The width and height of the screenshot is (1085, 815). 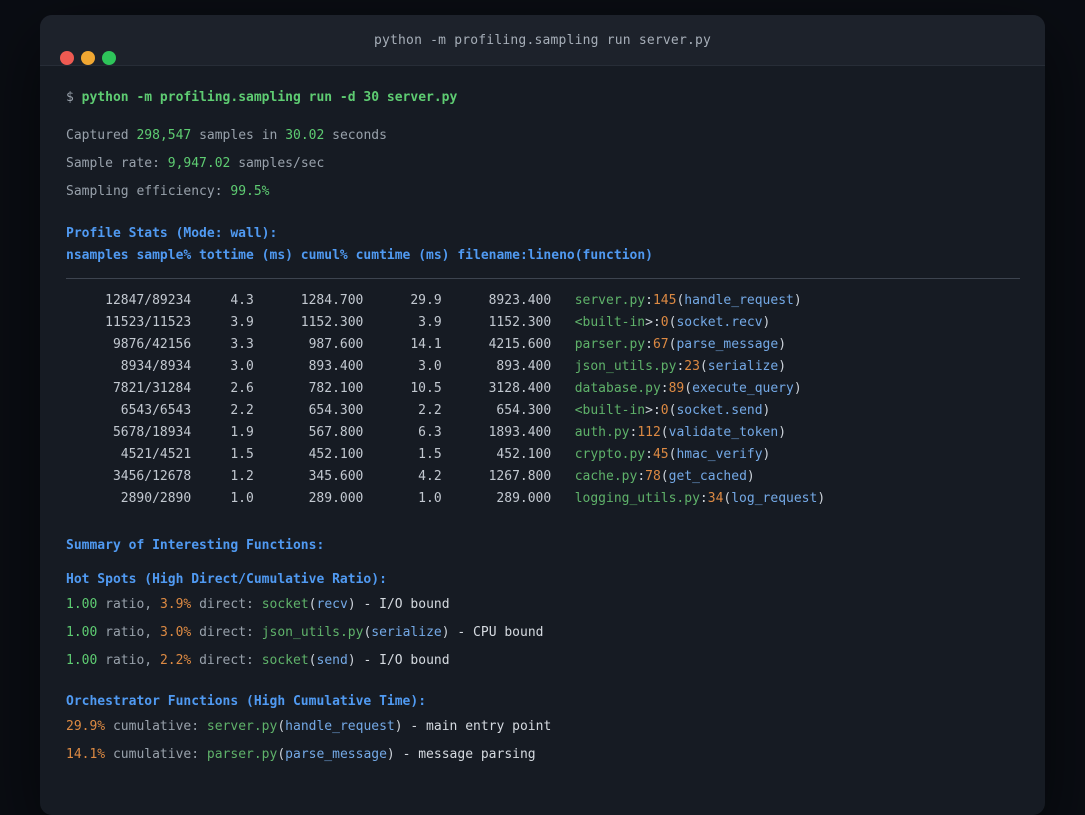 What do you see at coordinates (156, 366) in the screenshot?
I see `nsamples-cell: 8934/8934` at bounding box center [156, 366].